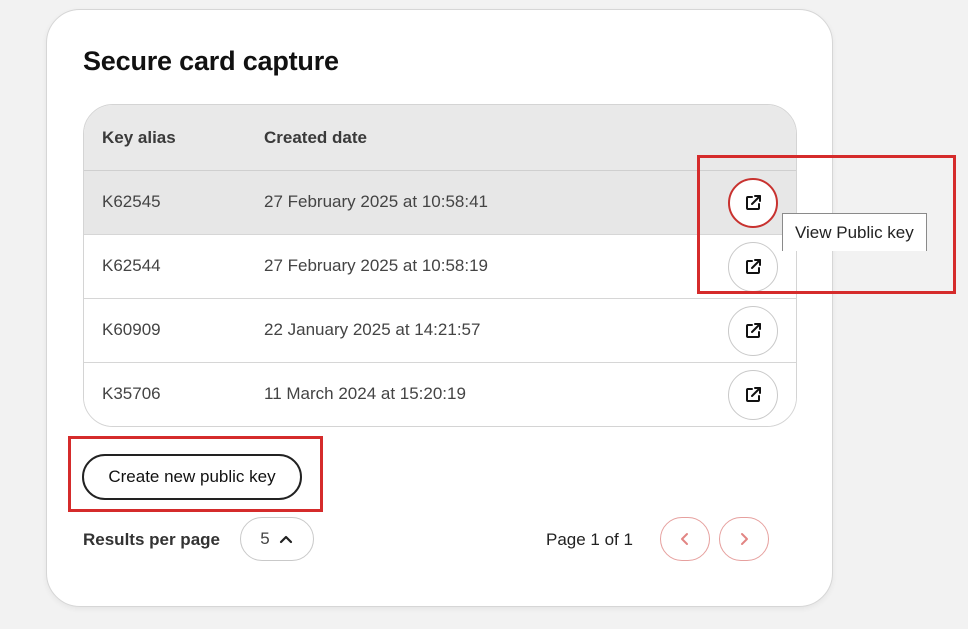  I want to click on results-per-page-select: 5, so click(277, 539).